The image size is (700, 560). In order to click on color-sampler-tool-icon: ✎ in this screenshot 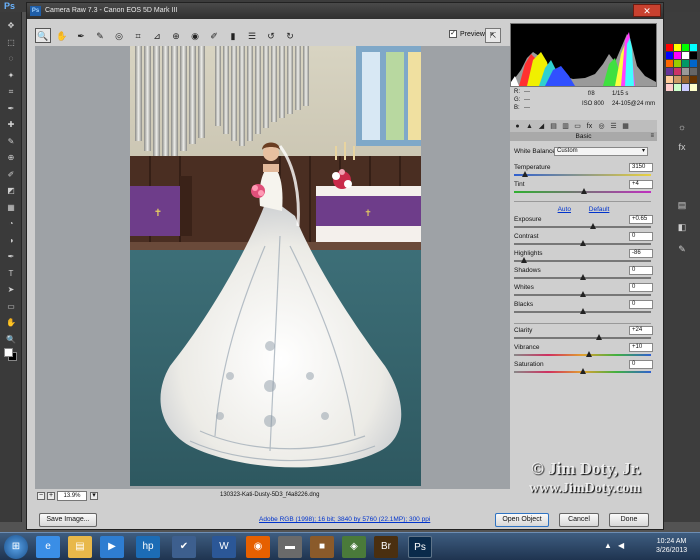, I will do `click(100, 35)`.